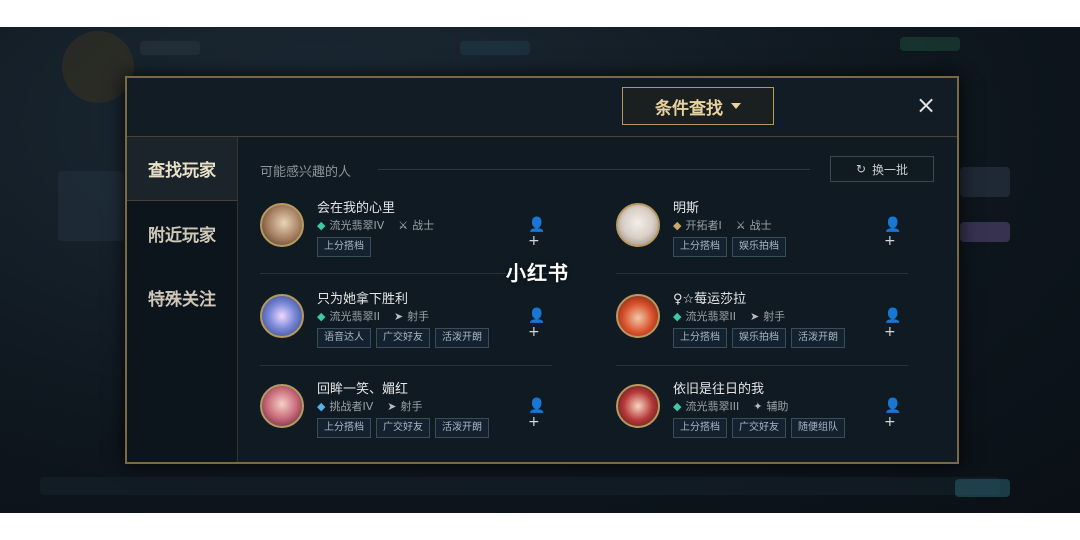  Describe the element at coordinates (689, 108) in the screenshot. I see `filter-search-label: 条件查找` at that location.